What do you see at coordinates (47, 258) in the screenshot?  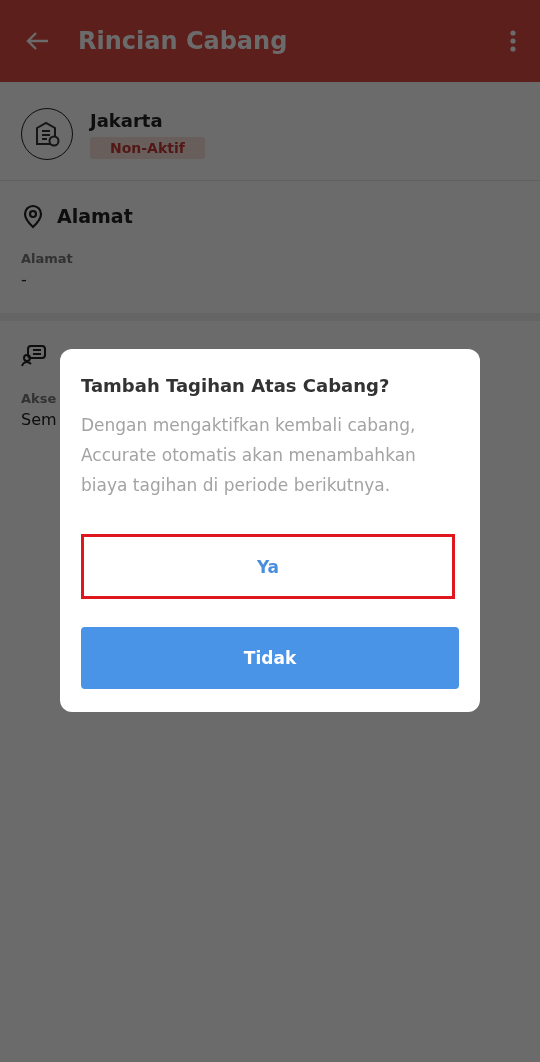 I see `field-label: Alamat` at bounding box center [47, 258].